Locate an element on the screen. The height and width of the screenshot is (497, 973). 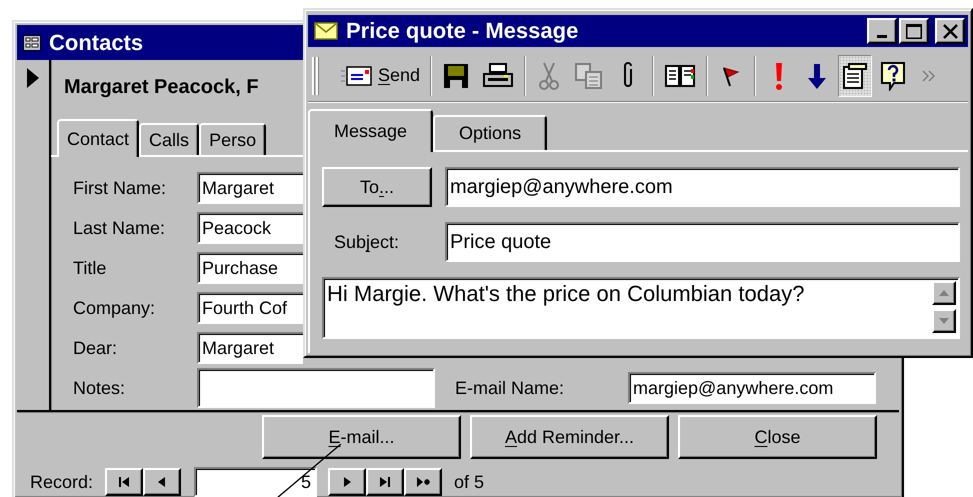
exclamation-icon is located at coordinates (779, 75).